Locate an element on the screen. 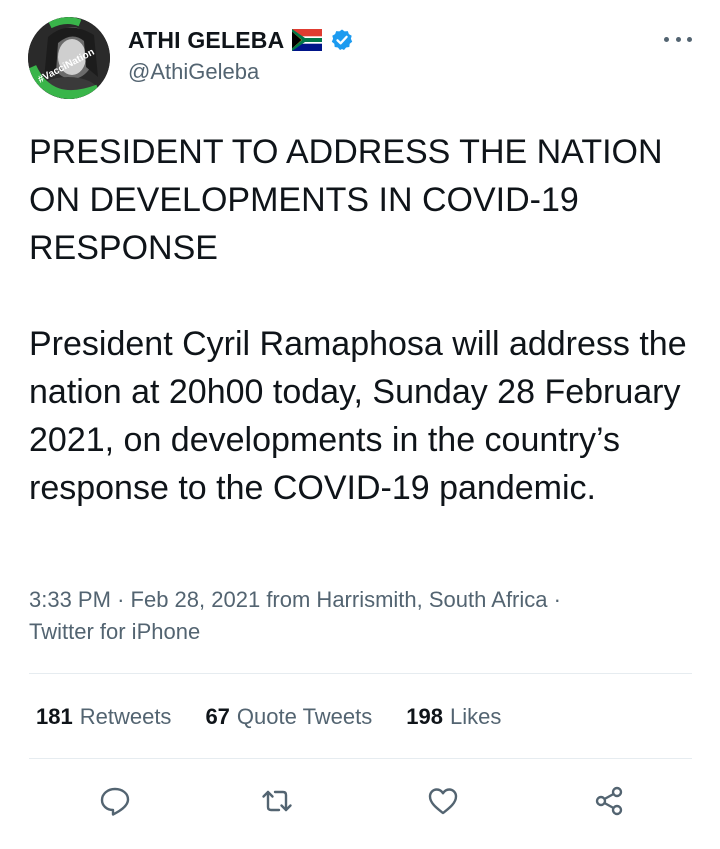 Image resolution: width=720 pixels, height=849 pixels. tweet-source: Twitter for iPhone is located at coordinates (114, 631).